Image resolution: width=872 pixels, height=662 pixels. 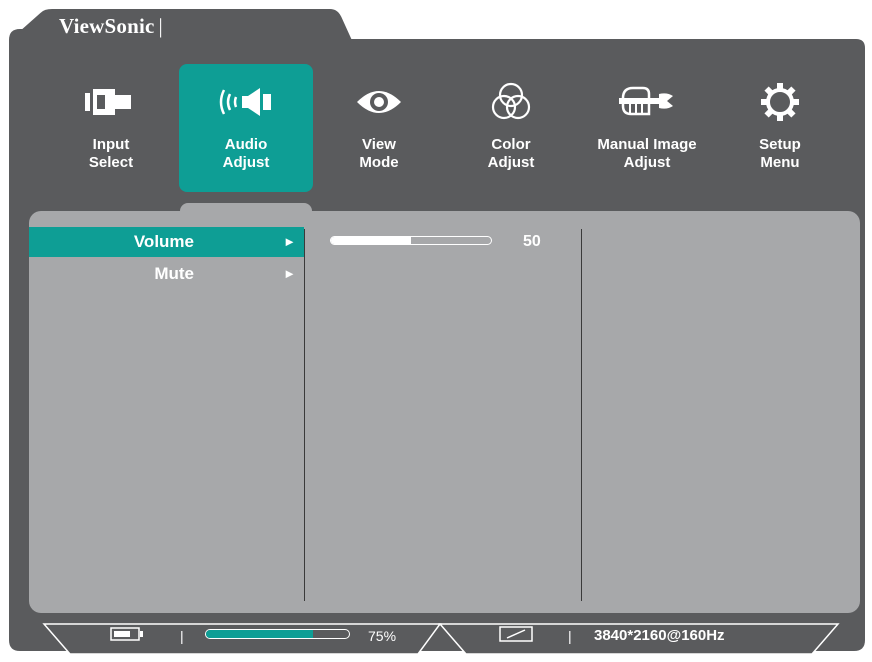 I want to click on tab-label-line1: Audio, so click(x=246, y=144).